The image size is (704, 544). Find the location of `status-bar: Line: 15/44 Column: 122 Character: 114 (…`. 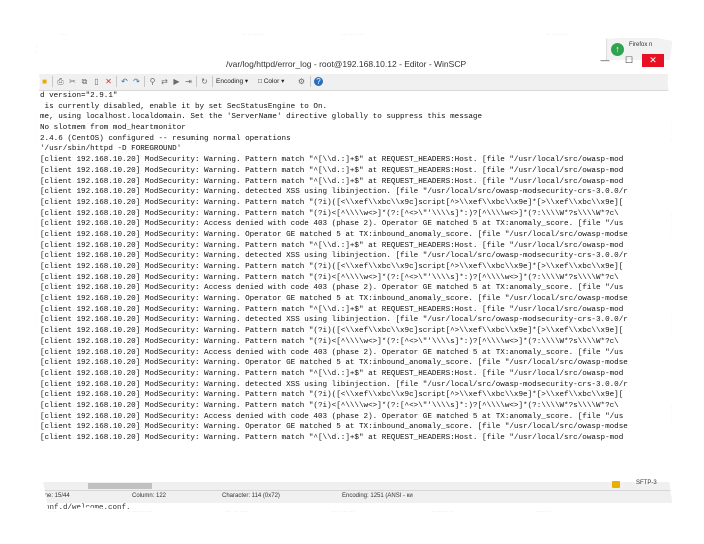

status-bar: Line: 15/44 Column: 122 Character: 114 (… is located at coordinates (354, 496).